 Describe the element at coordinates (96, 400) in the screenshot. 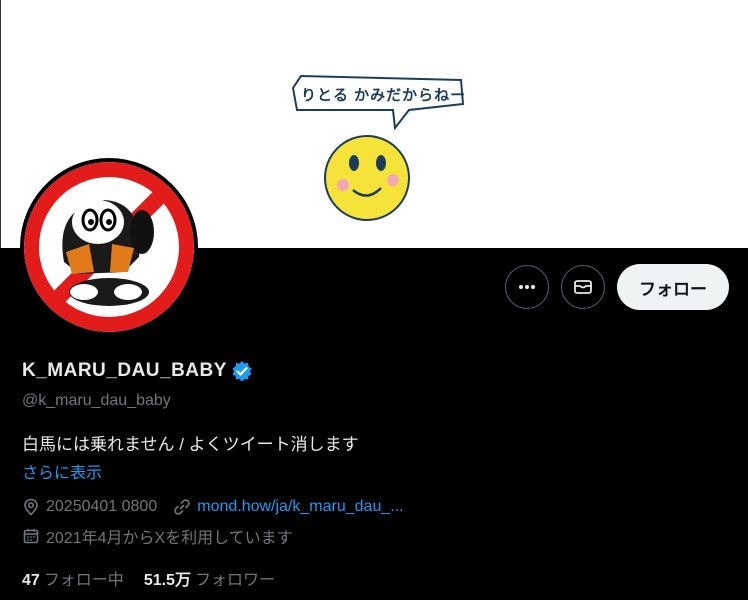

I see `handle: @k_maru_dau_baby` at that location.